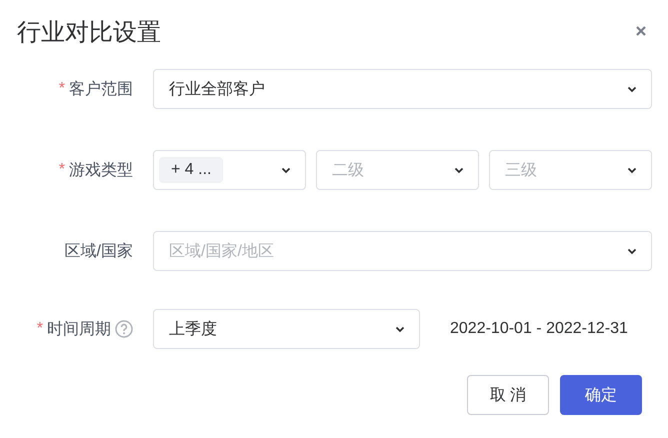  I want to click on field-label: 区域/国家, so click(98, 252).